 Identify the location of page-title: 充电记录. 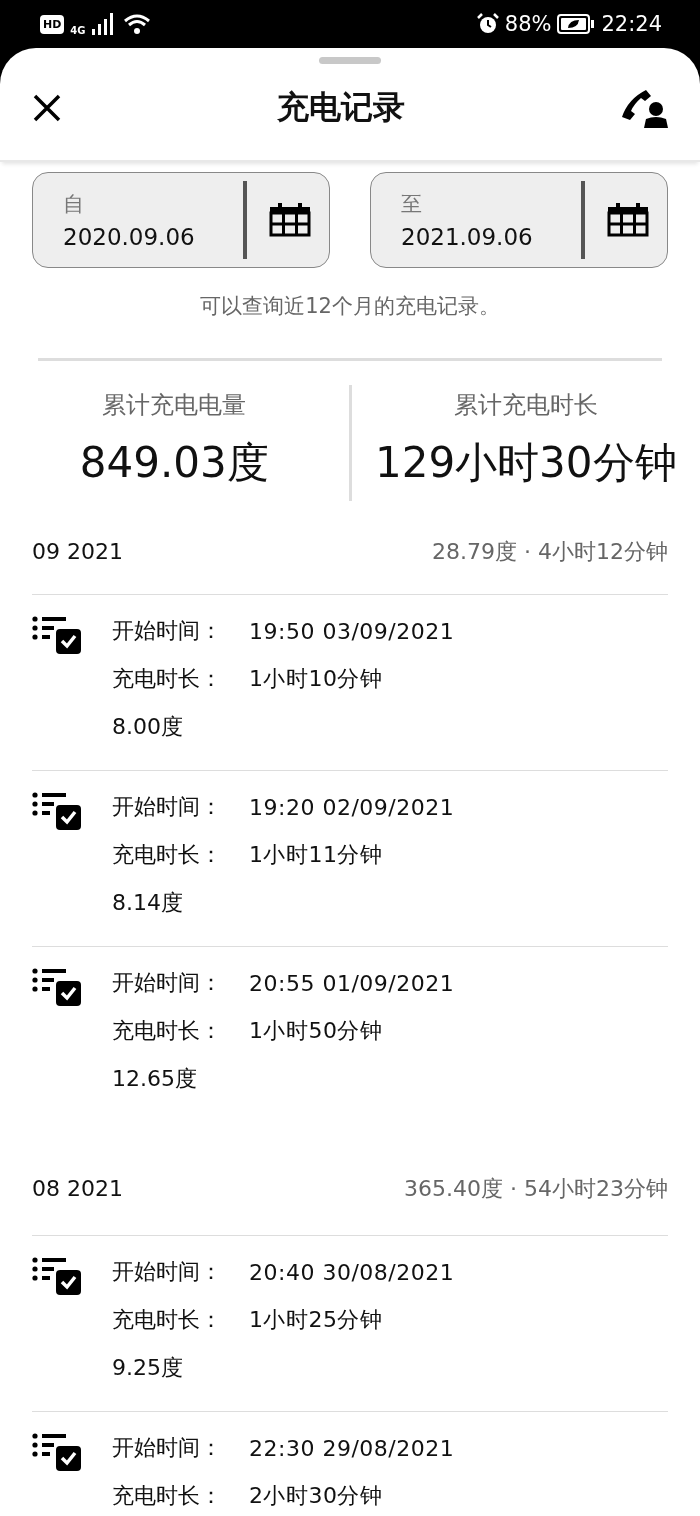
(341, 107).